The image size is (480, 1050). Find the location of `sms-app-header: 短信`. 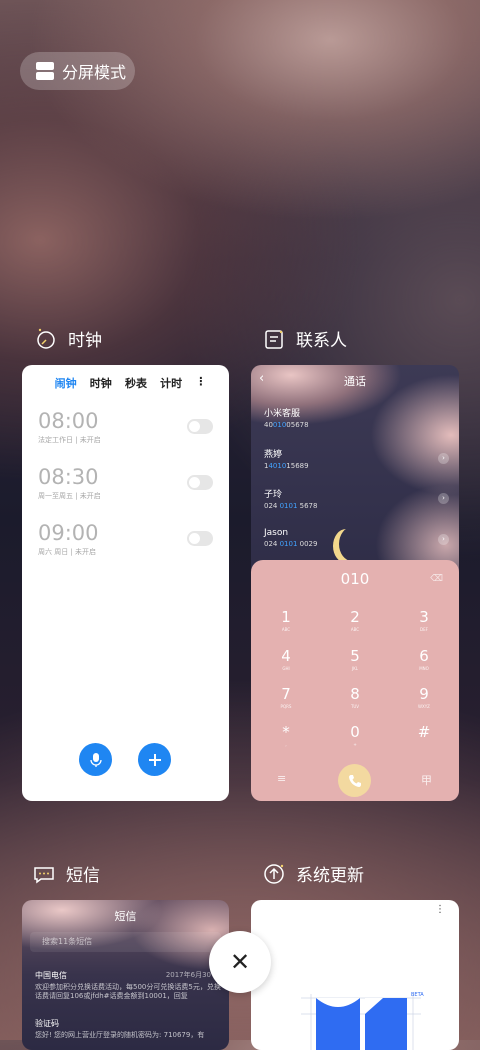

sms-app-header: 短信 is located at coordinates (66, 873).